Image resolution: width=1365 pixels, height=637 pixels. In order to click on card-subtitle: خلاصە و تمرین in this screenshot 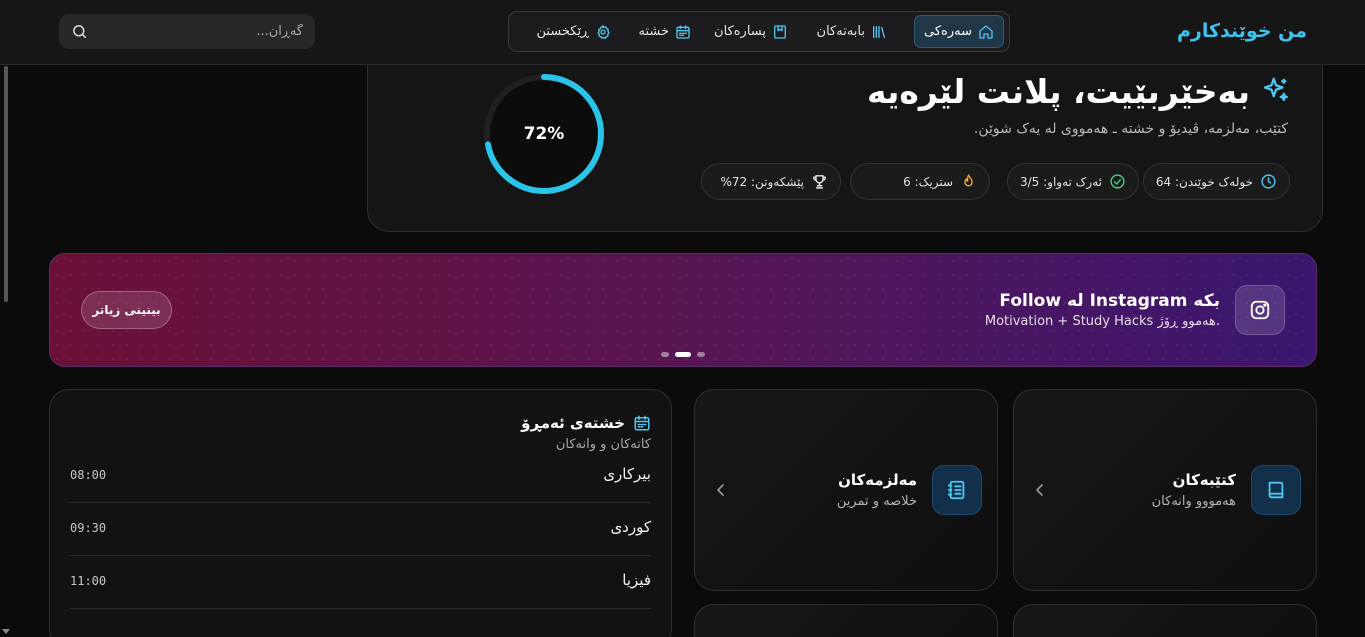, I will do `click(876, 501)`.